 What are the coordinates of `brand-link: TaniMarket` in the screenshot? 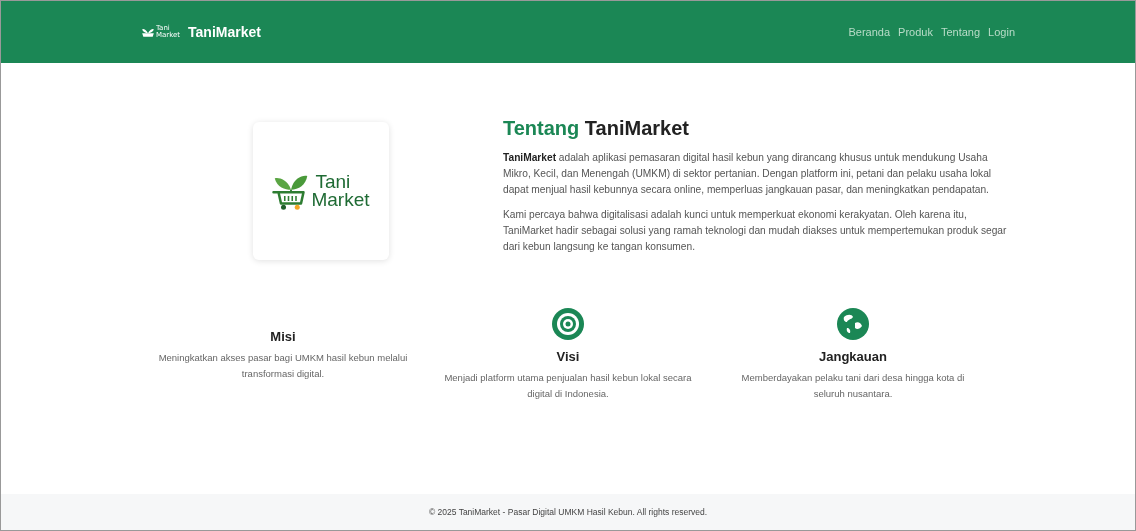 It's located at (224, 32).